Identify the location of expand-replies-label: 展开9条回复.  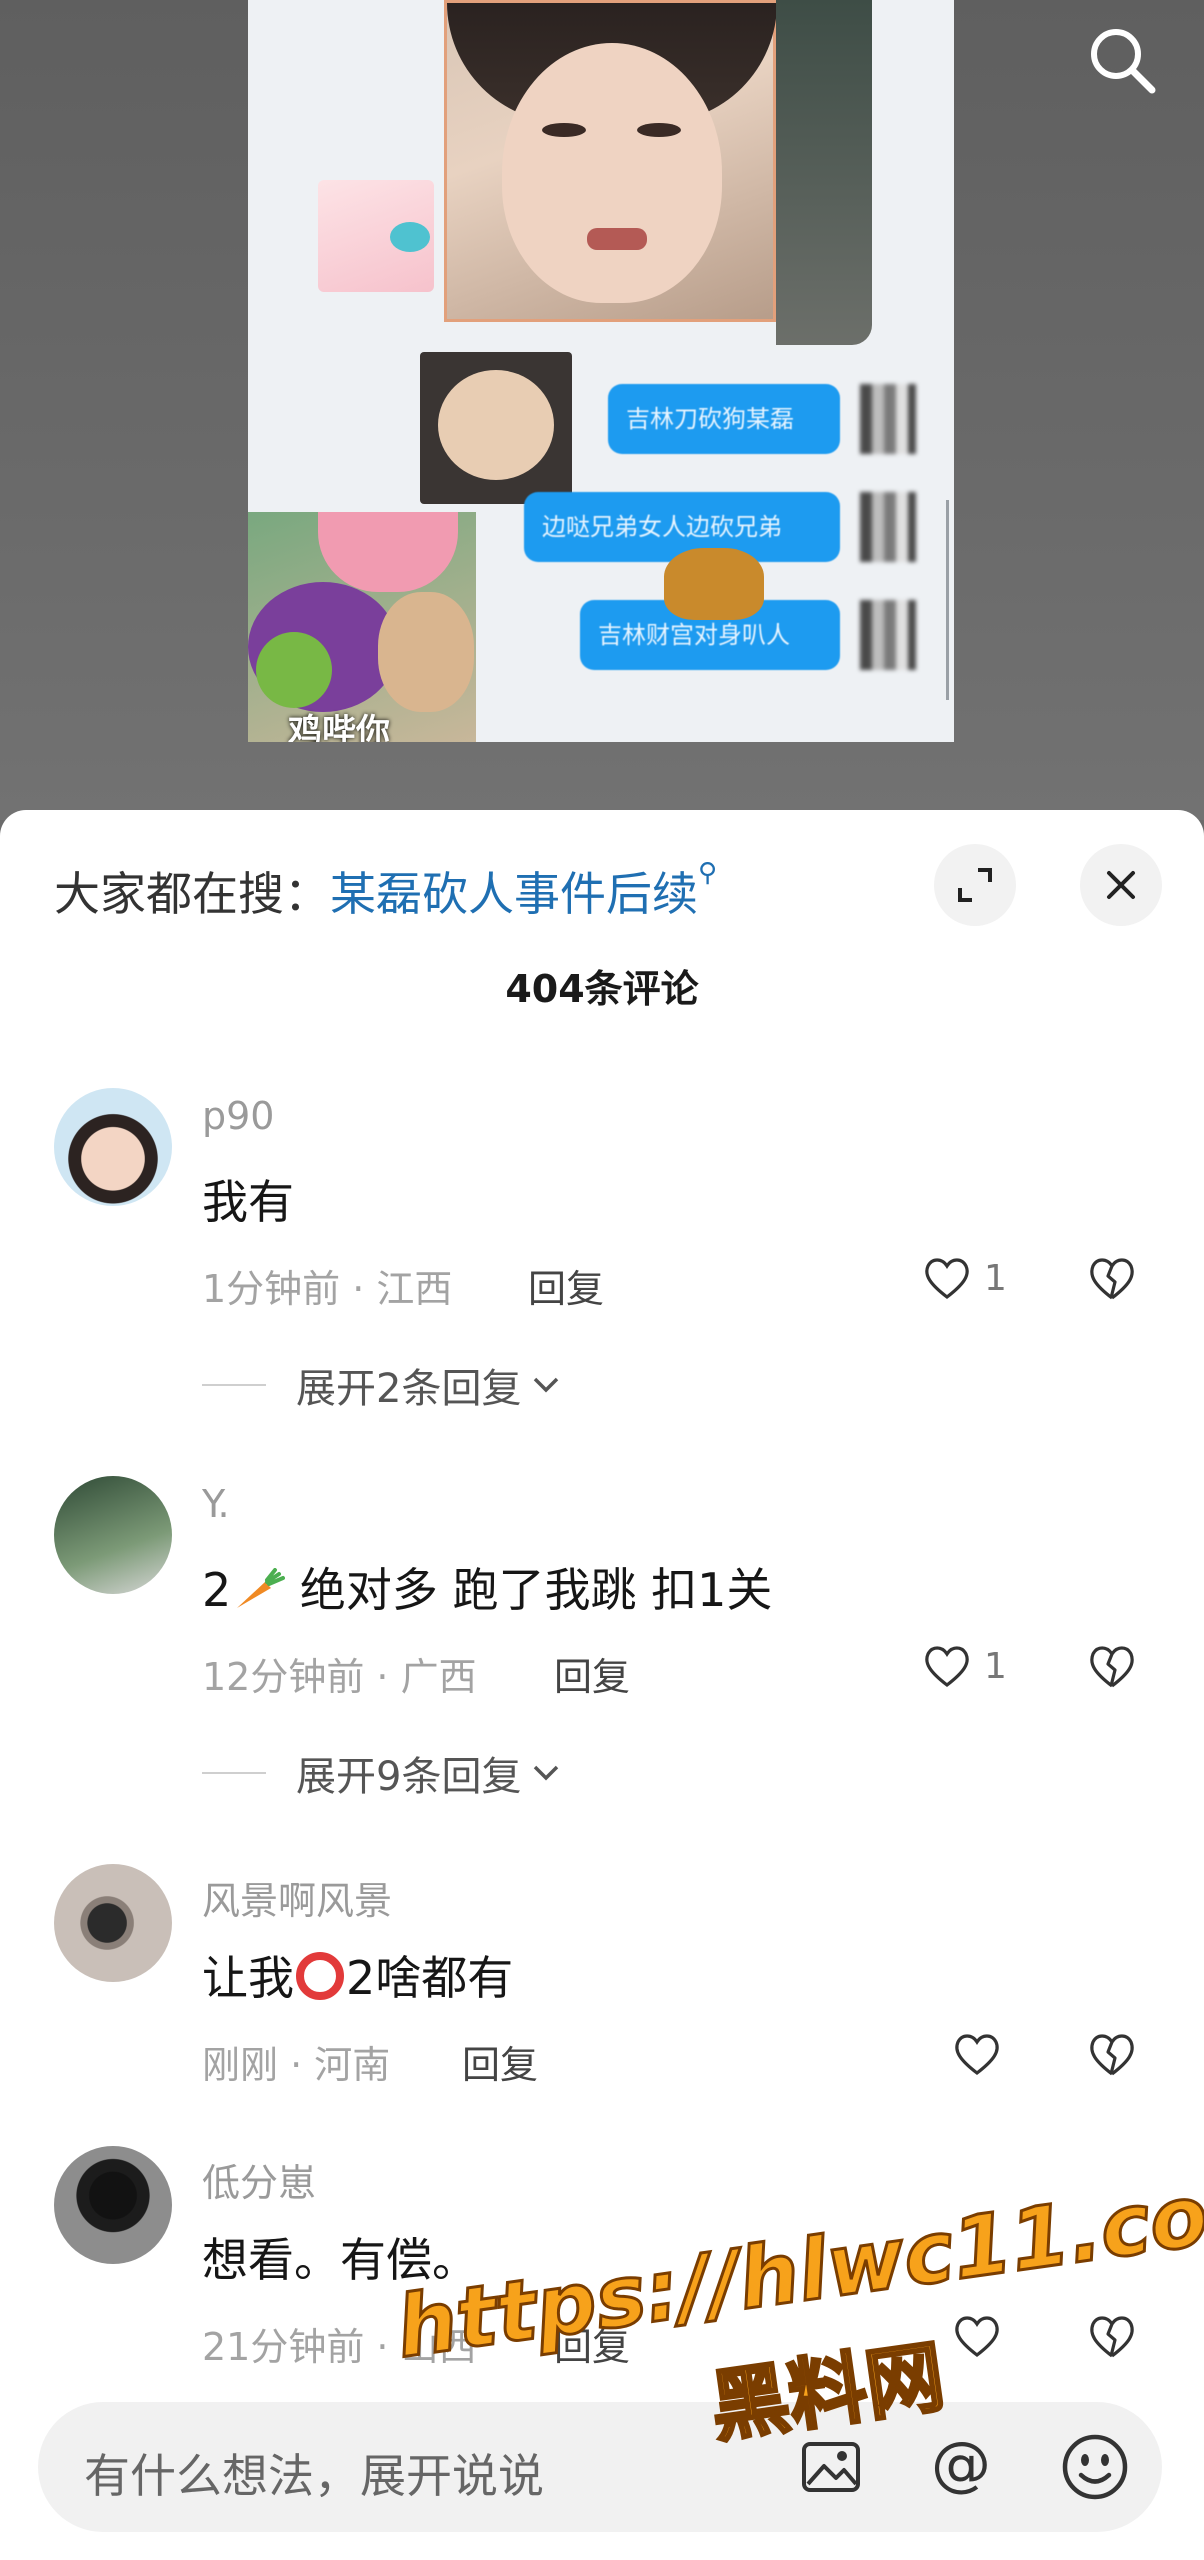
(409, 1777).